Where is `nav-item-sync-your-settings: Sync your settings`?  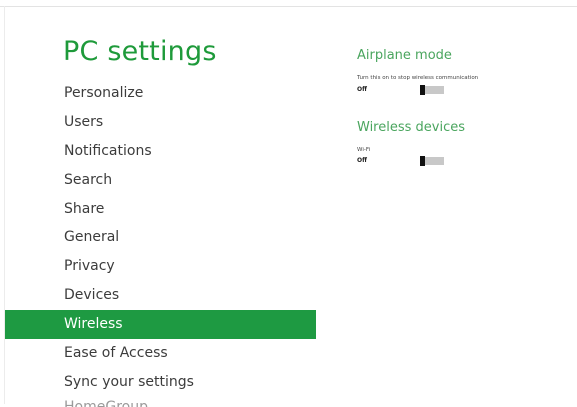 nav-item-sync-your-settings: Sync your settings is located at coordinates (160, 382).